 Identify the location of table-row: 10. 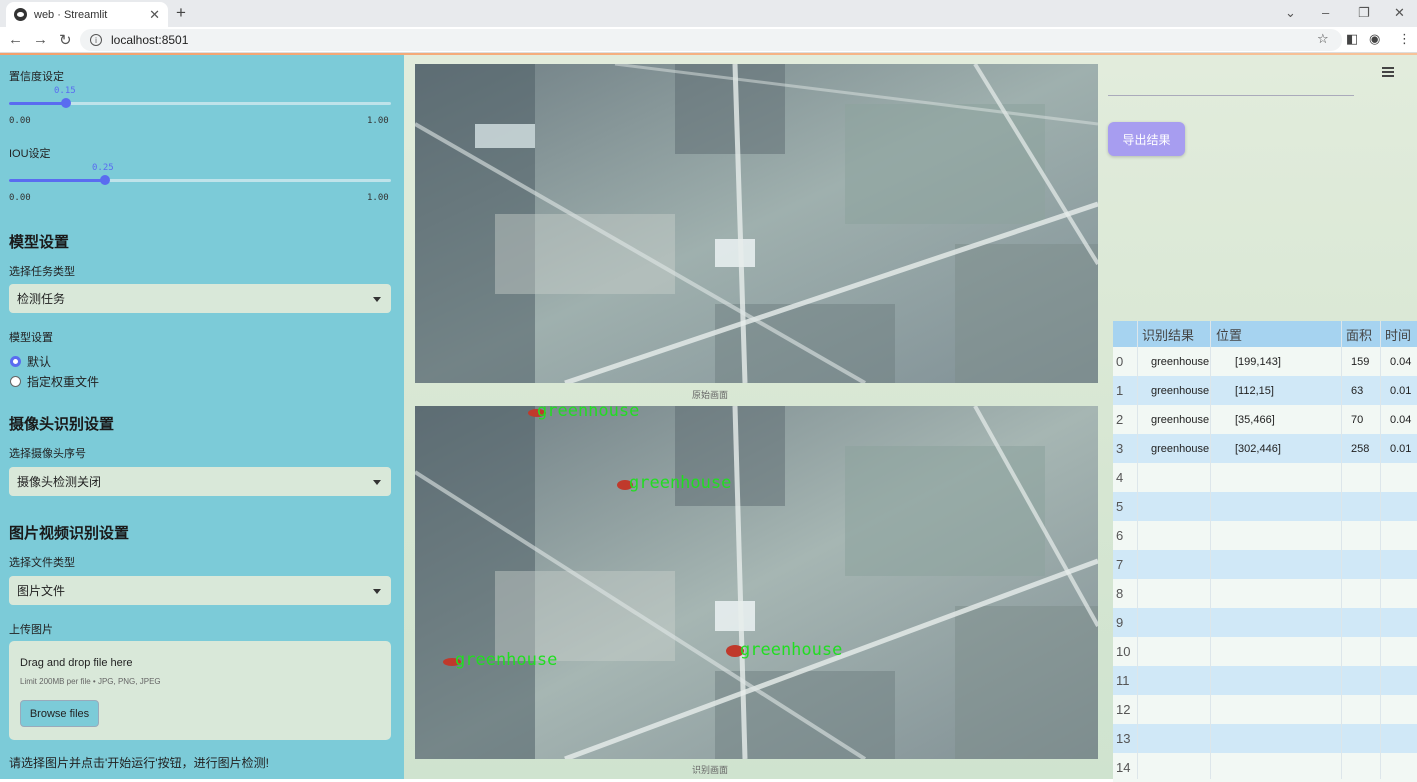
(1265, 651).